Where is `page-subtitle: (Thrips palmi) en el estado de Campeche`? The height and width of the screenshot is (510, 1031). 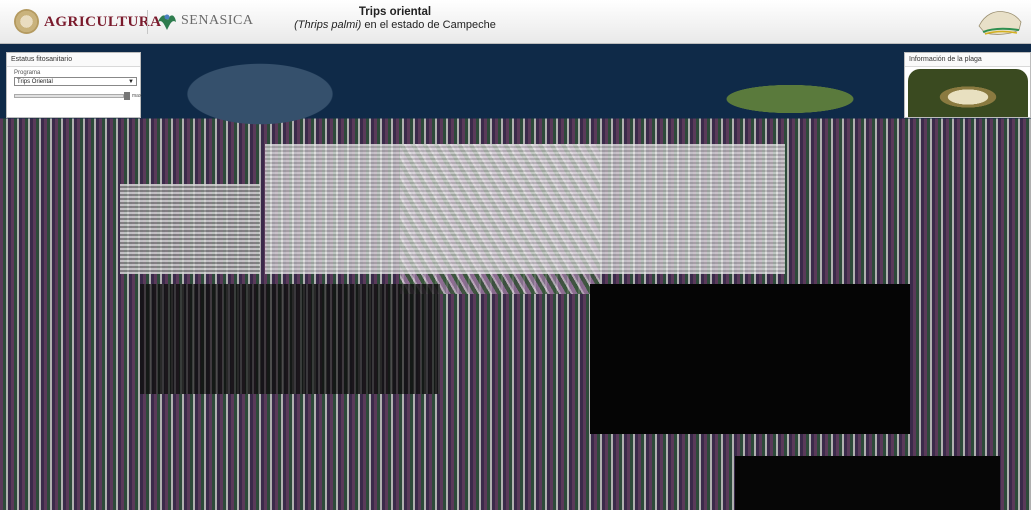 page-subtitle: (Thrips palmi) en el estado de Campeche is located at coordinates (395, 25).